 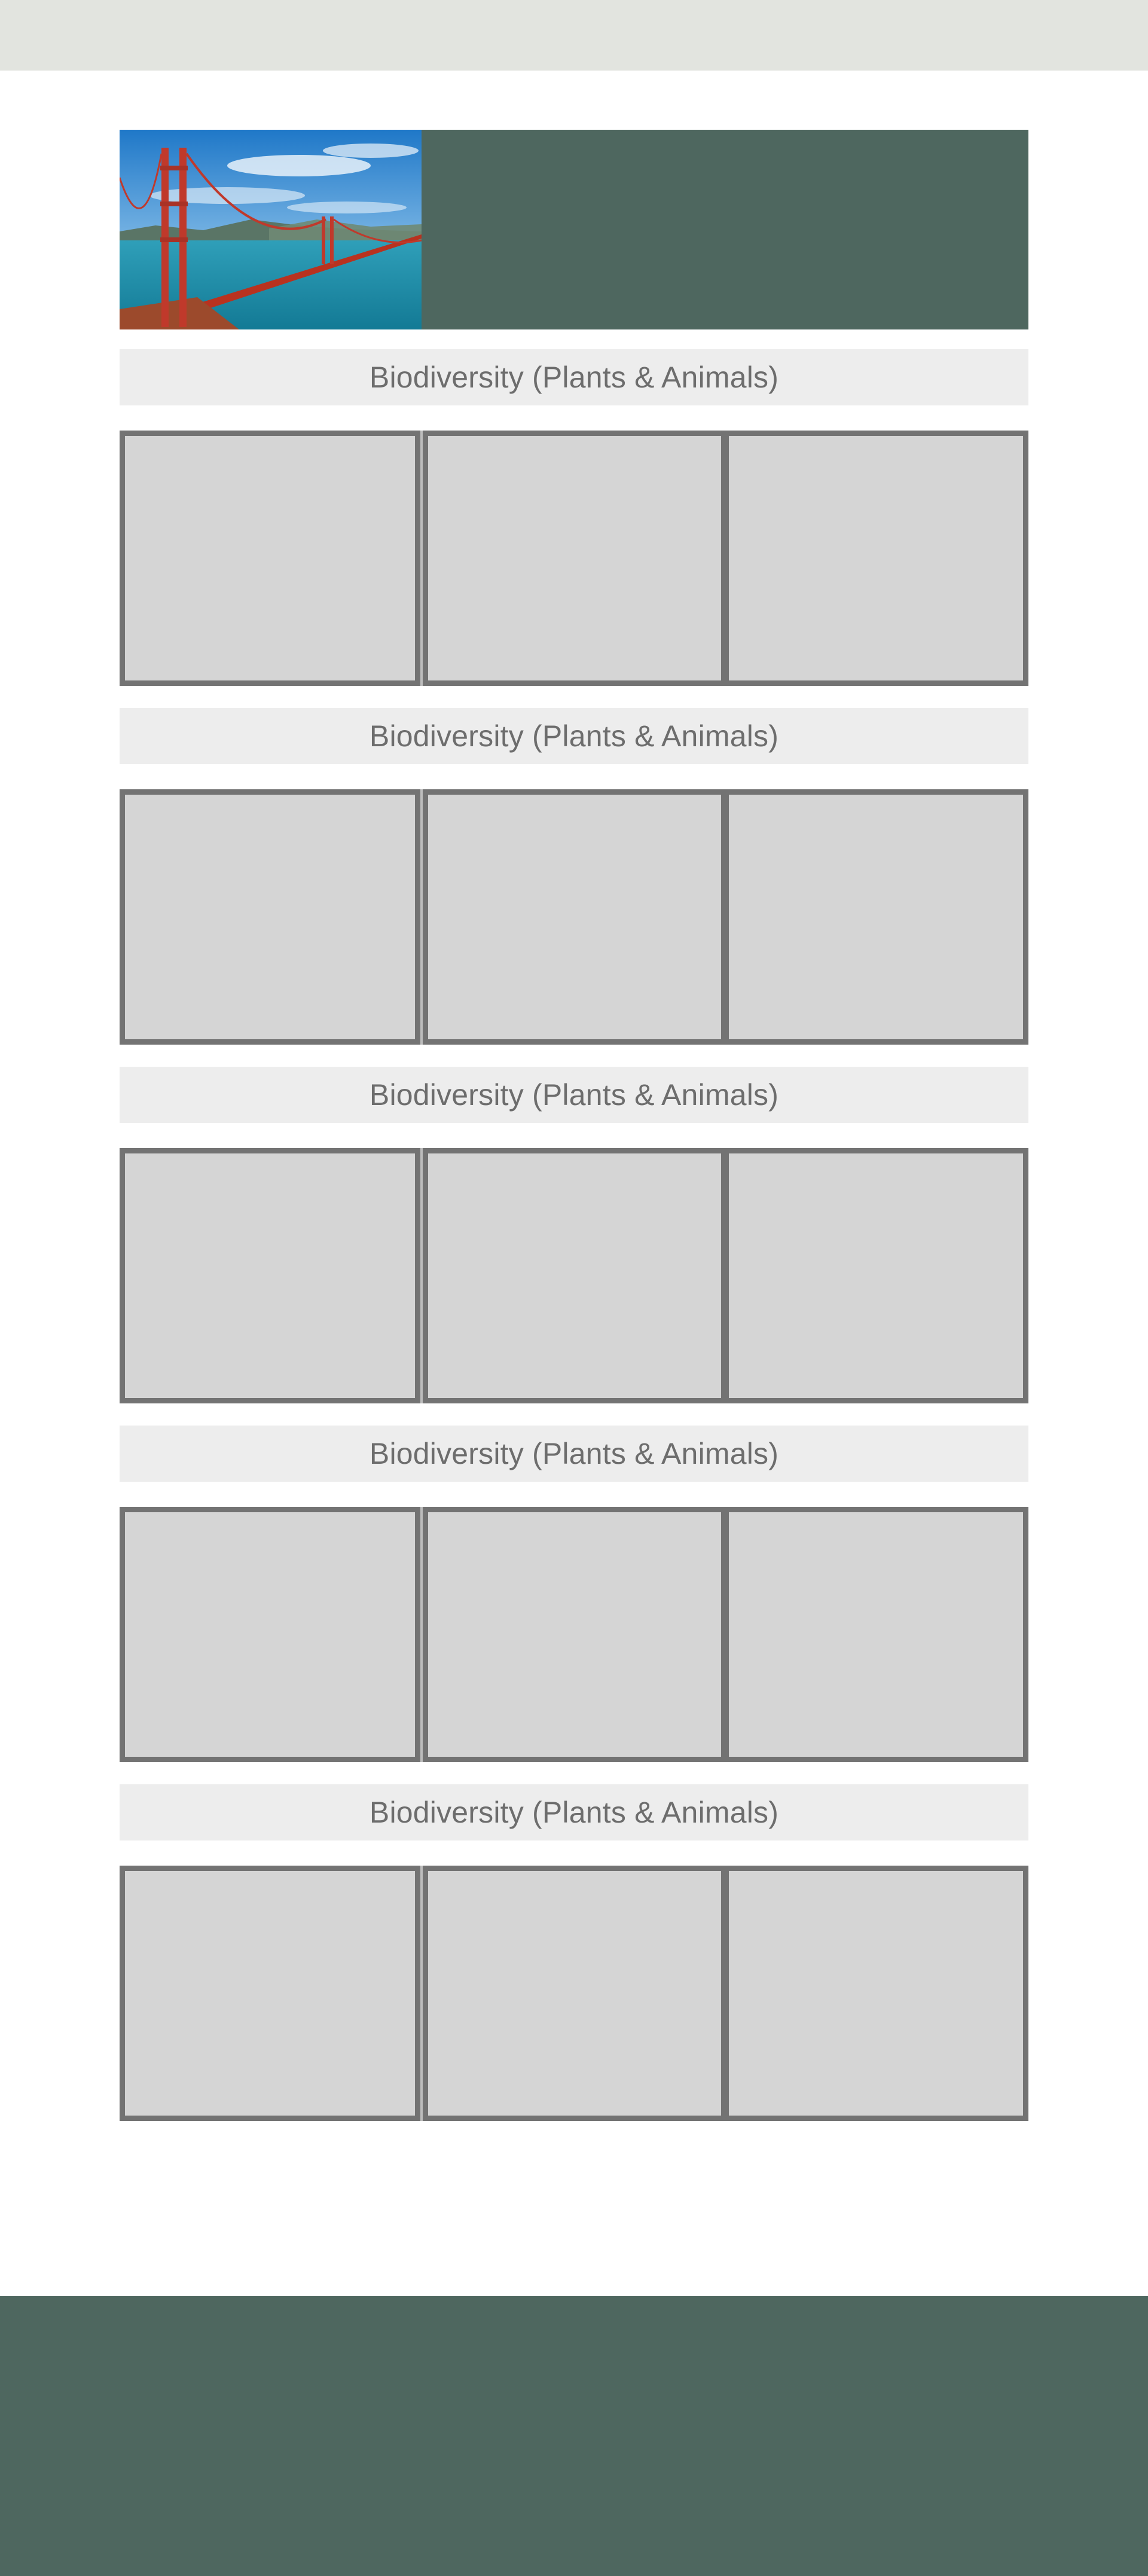 What do you see at coordinates (271, 229) in the screenshot?
I see `golden-gate-bridge-photo` at bounding box center [271, 229].